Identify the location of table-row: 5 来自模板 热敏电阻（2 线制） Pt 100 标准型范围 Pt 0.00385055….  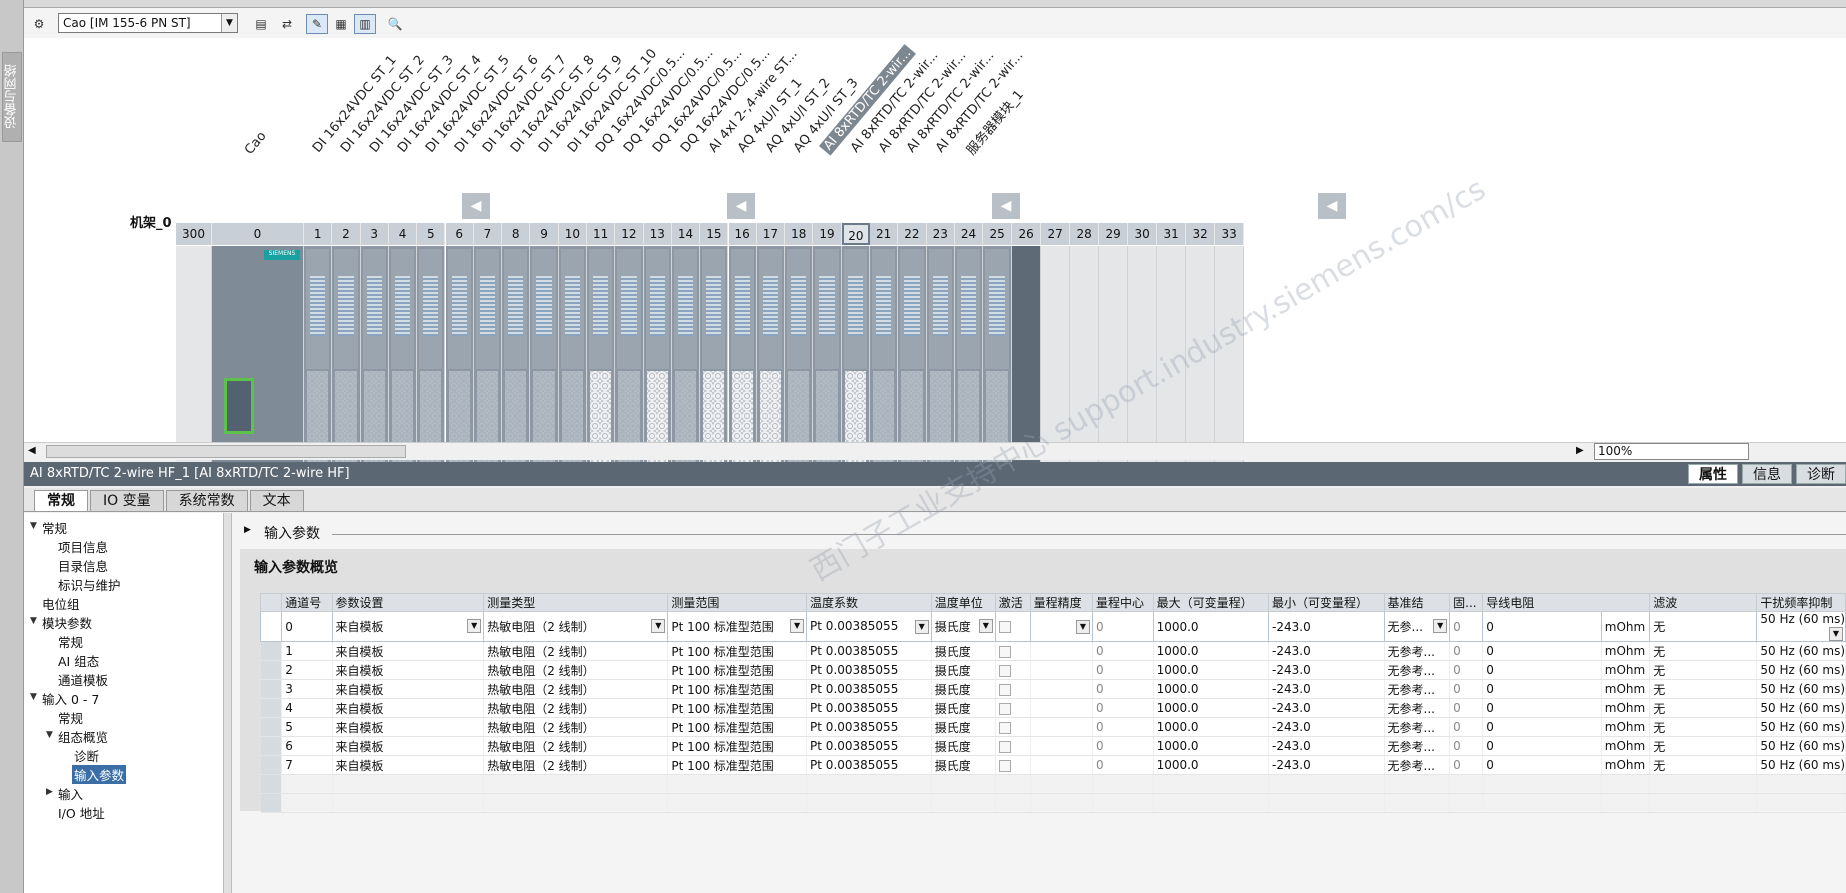
(1053, 727).